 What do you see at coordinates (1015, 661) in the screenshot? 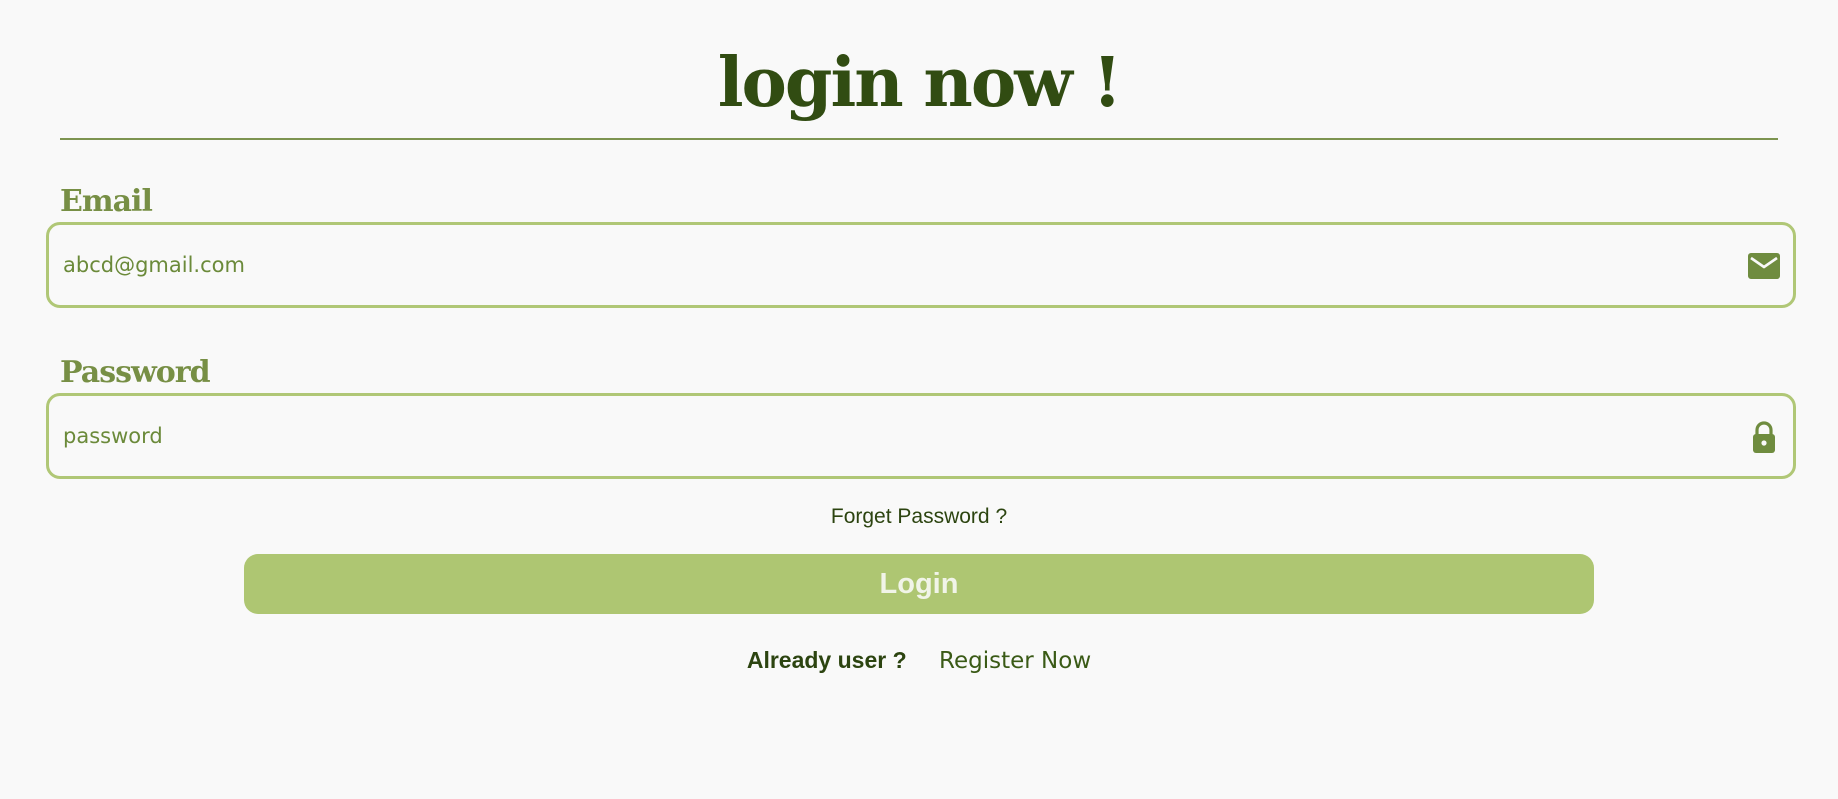
I see `register-now-link: Register Now` at bounding box center [1015, 661].